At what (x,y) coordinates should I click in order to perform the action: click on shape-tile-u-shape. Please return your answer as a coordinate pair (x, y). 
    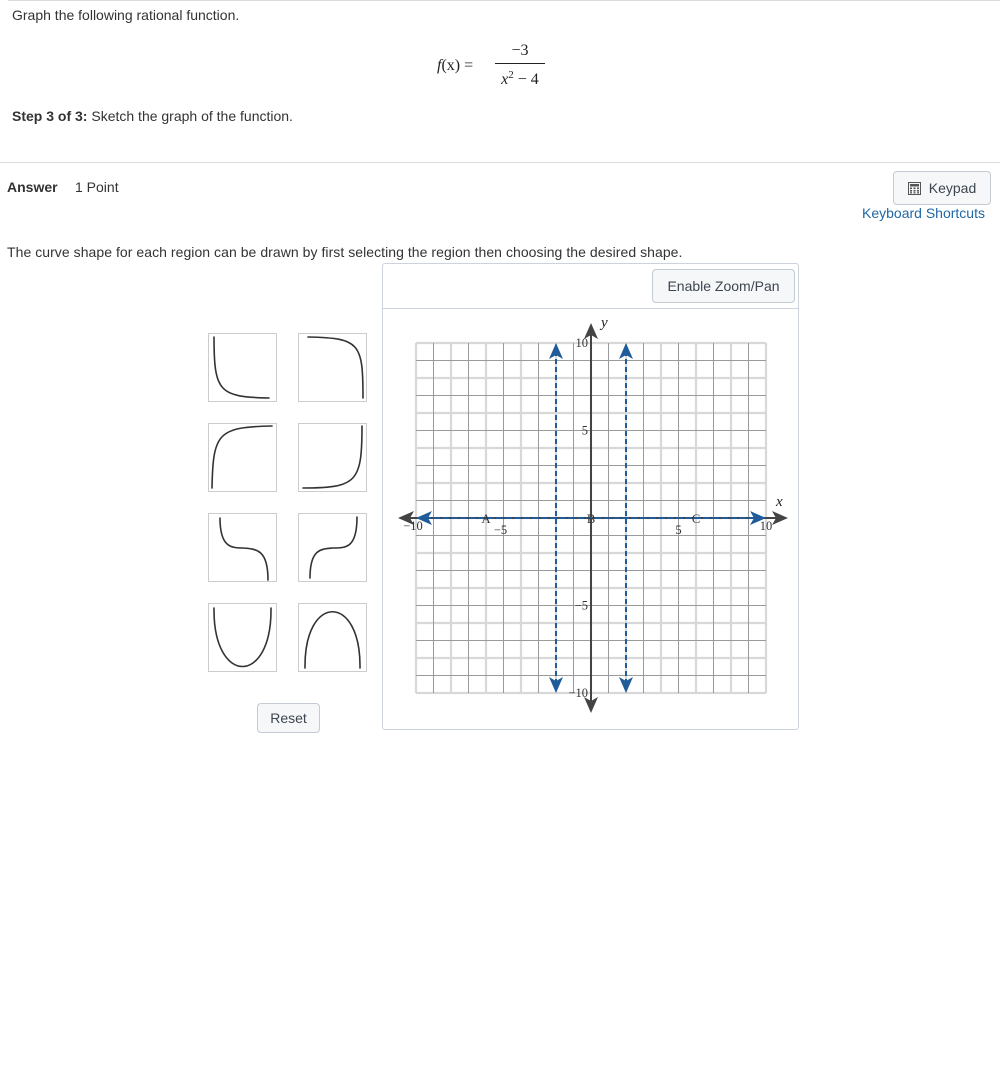
    Looking at the image, I should click on (242, 637).